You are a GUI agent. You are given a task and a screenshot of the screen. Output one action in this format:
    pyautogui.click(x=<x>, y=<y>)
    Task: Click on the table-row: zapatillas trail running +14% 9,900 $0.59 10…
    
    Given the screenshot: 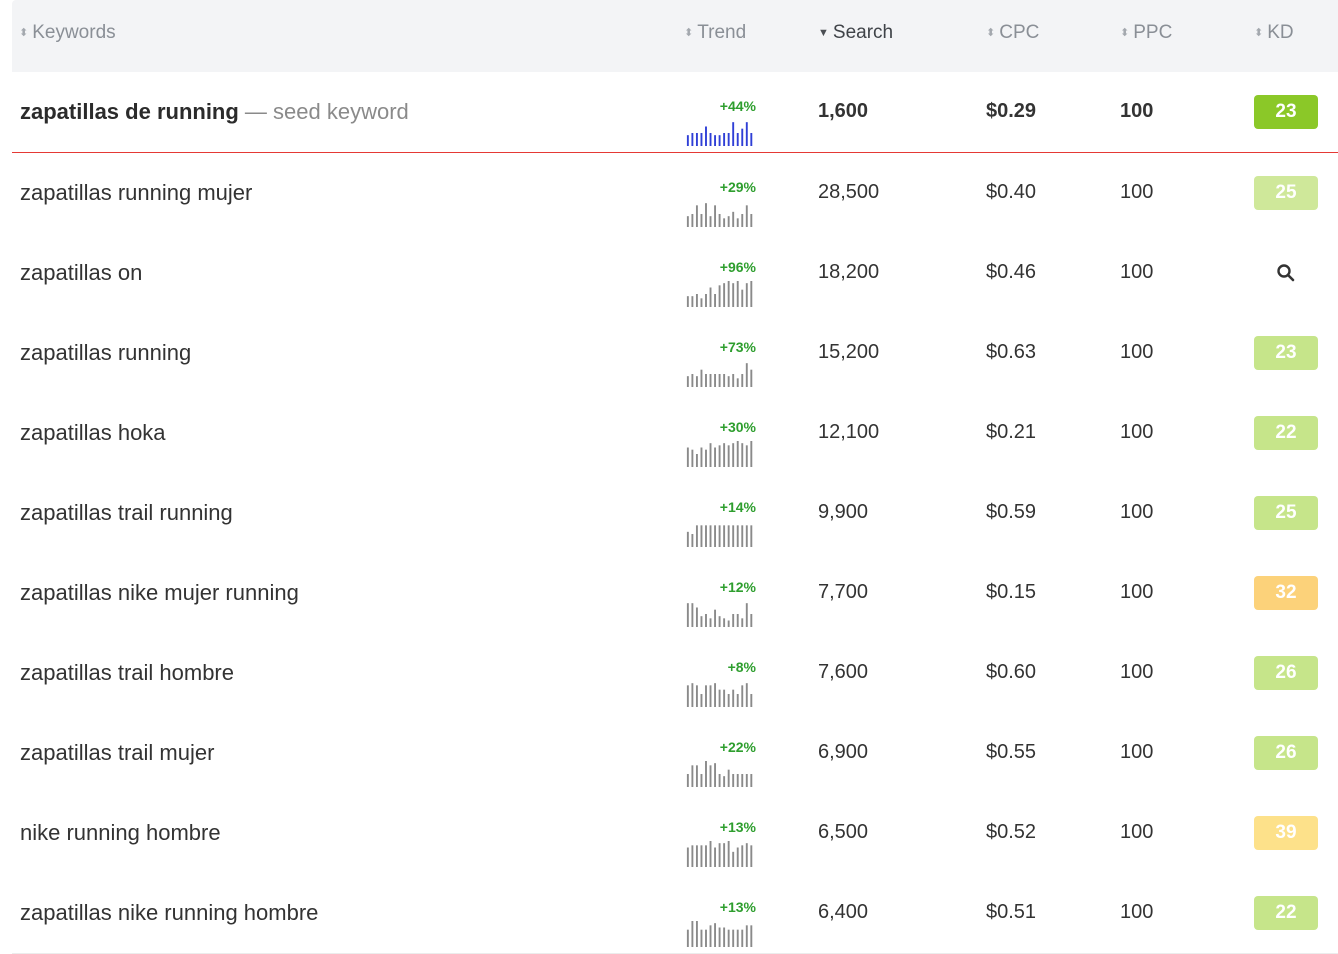 What is the action you would take?
    pyautogui.click(x=675, y=513)
    